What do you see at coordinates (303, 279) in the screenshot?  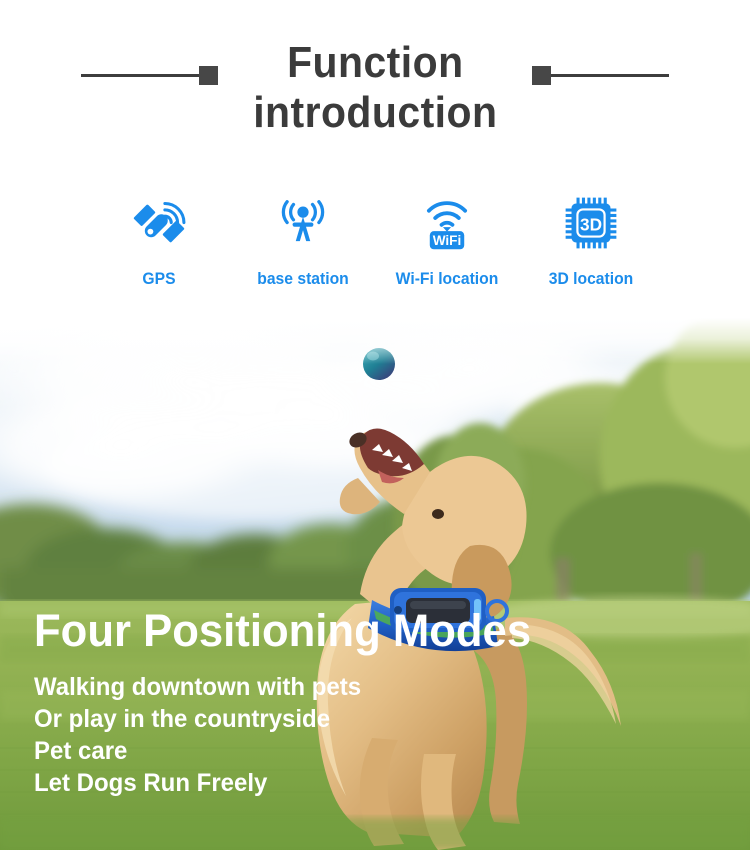 I see `feature-label-base-station: base station` at bounding box center [303, 279].